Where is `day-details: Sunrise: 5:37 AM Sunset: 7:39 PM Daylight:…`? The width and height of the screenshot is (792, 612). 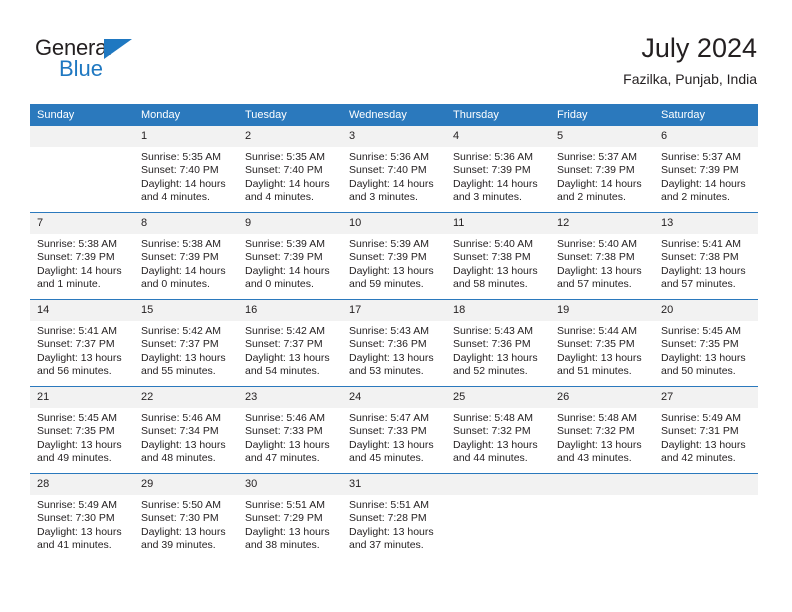
day-details: Sunrise: 5:37 AM Sunset: 7:39 PM Daylight:… is located at coordinates (602, 176).